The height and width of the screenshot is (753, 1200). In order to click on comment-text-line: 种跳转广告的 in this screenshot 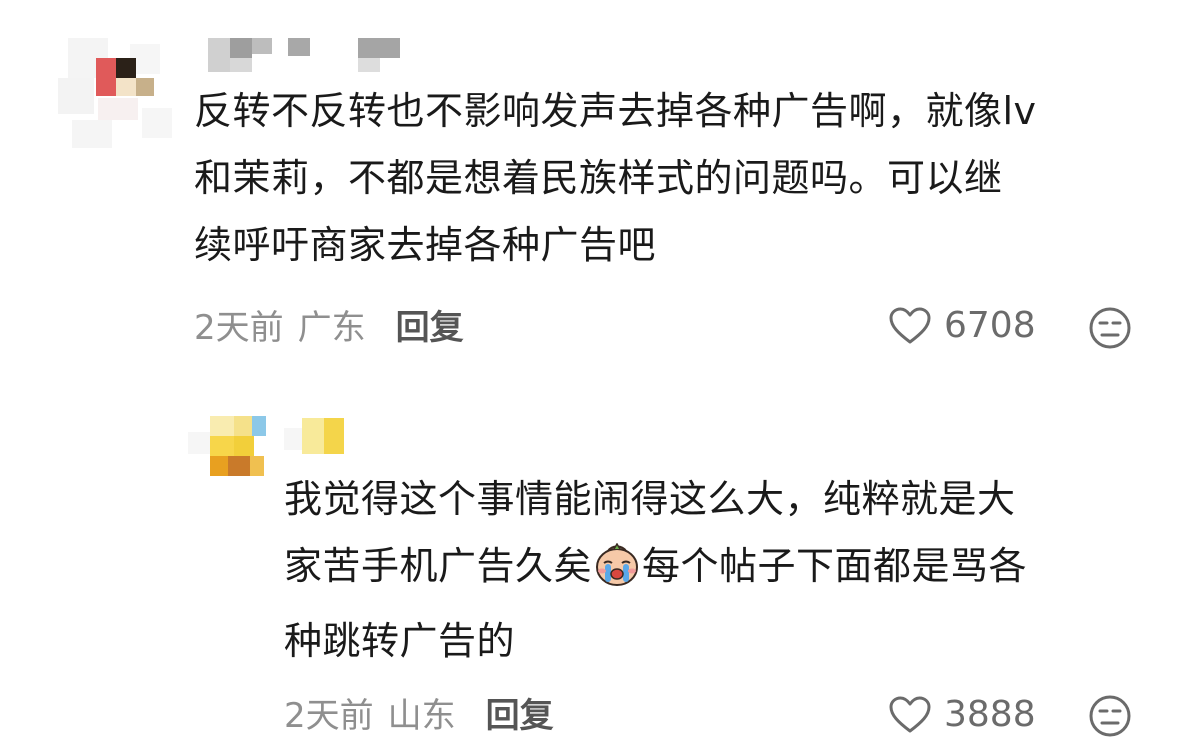, I will do `click(400, 641)`.